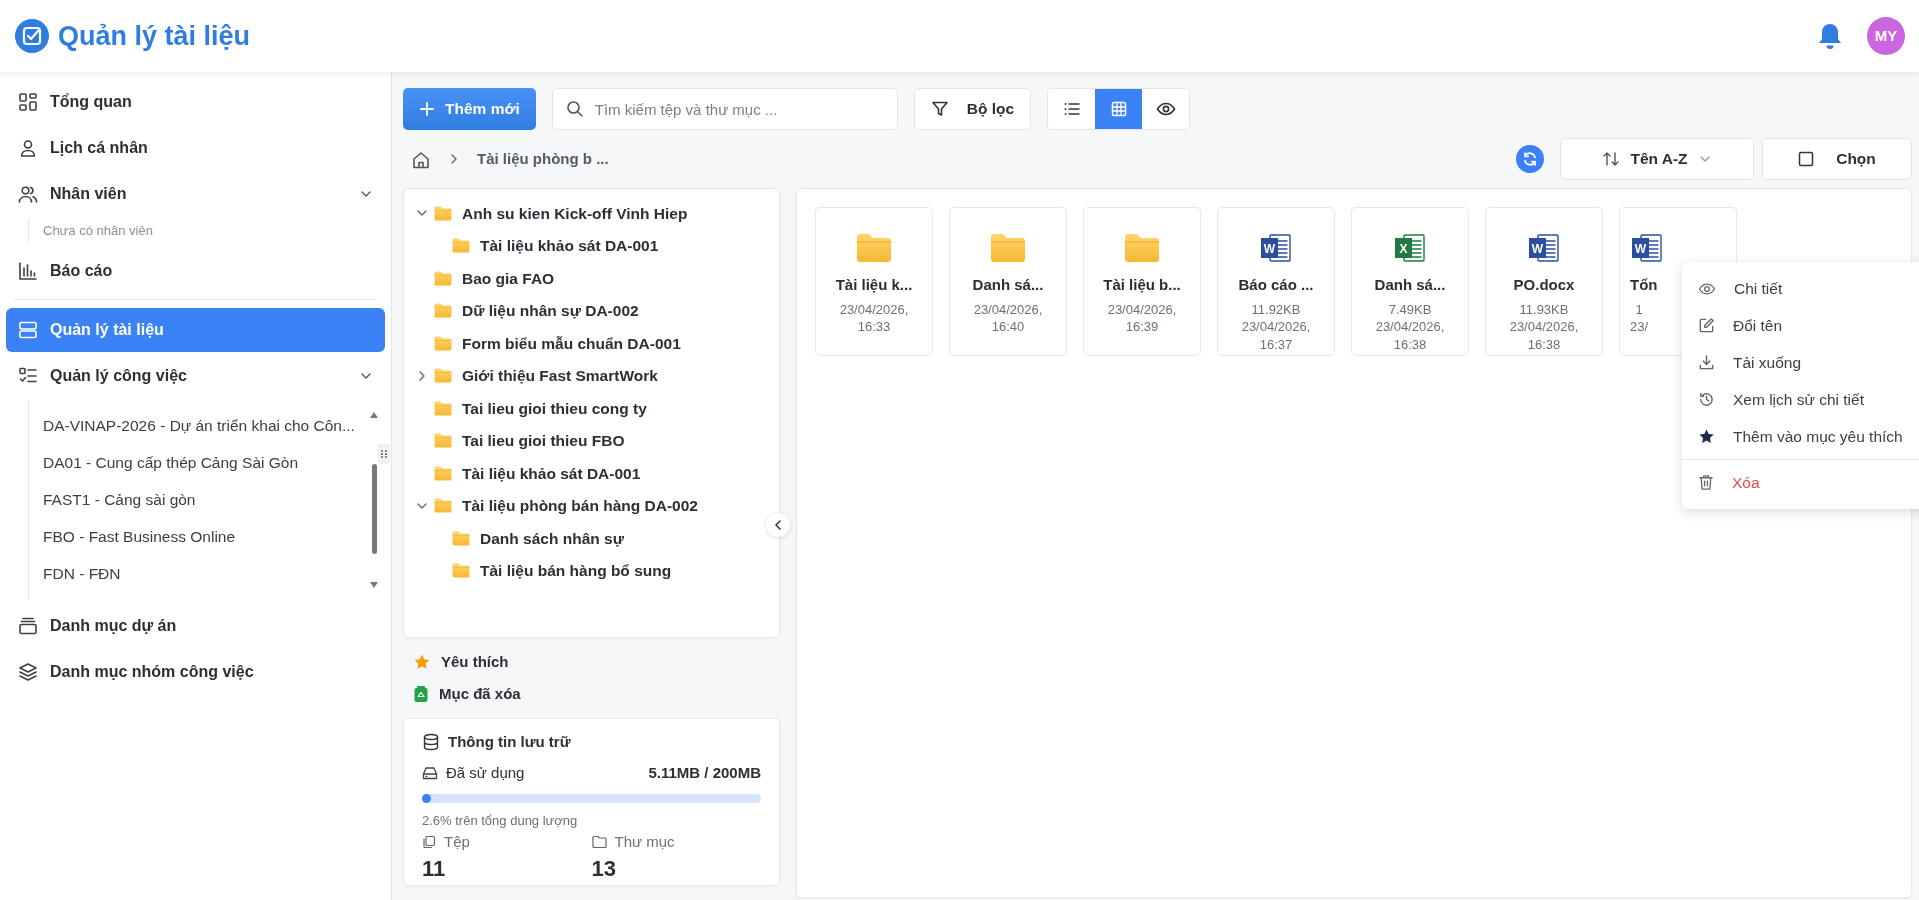  What do you see at coordinates (1657, 159) in the screenshot?
I see `sort-dropdown: Tên A-Z` at bounding box center [1657, 159].